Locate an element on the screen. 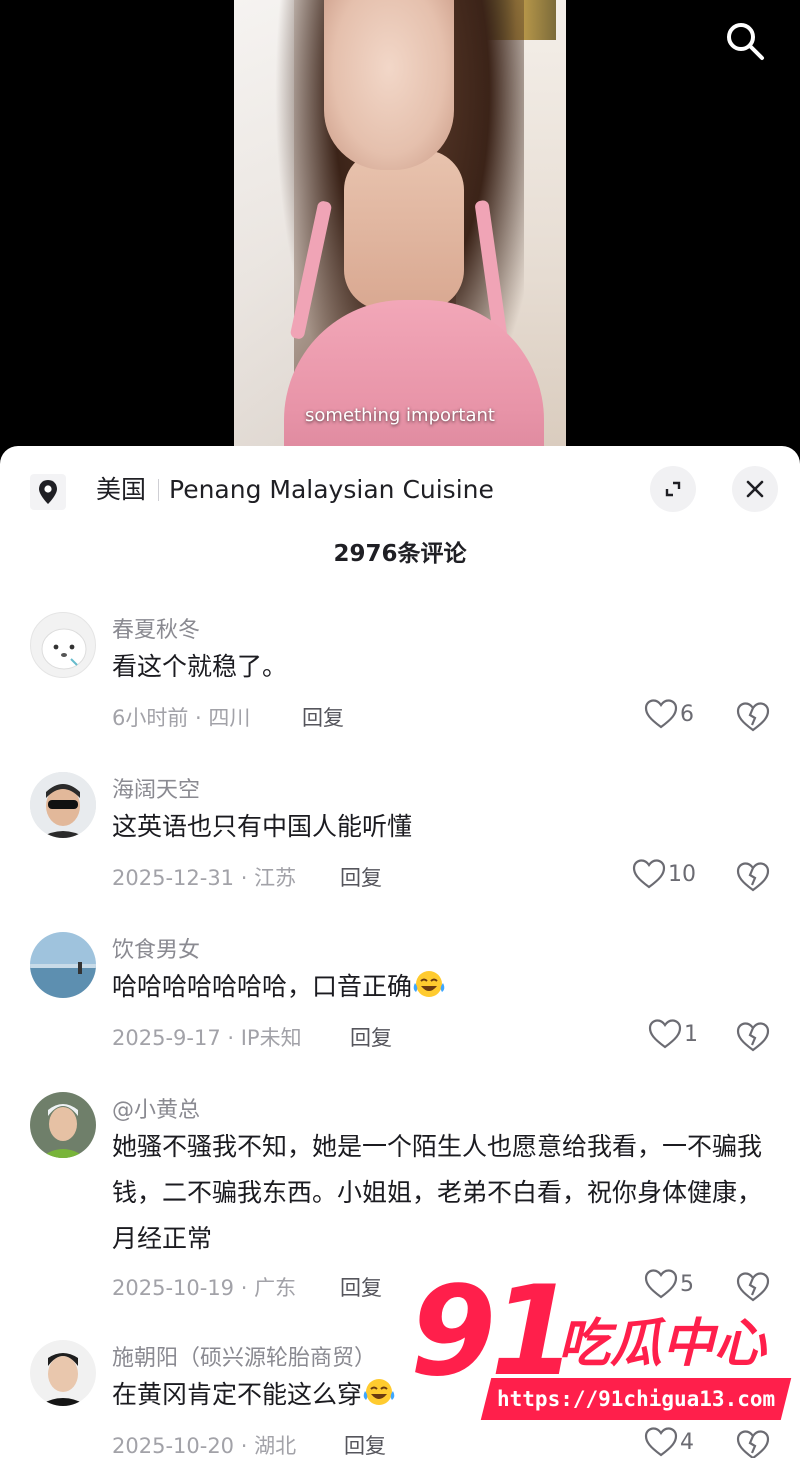  location-divider is located at coordinates (159, 490).